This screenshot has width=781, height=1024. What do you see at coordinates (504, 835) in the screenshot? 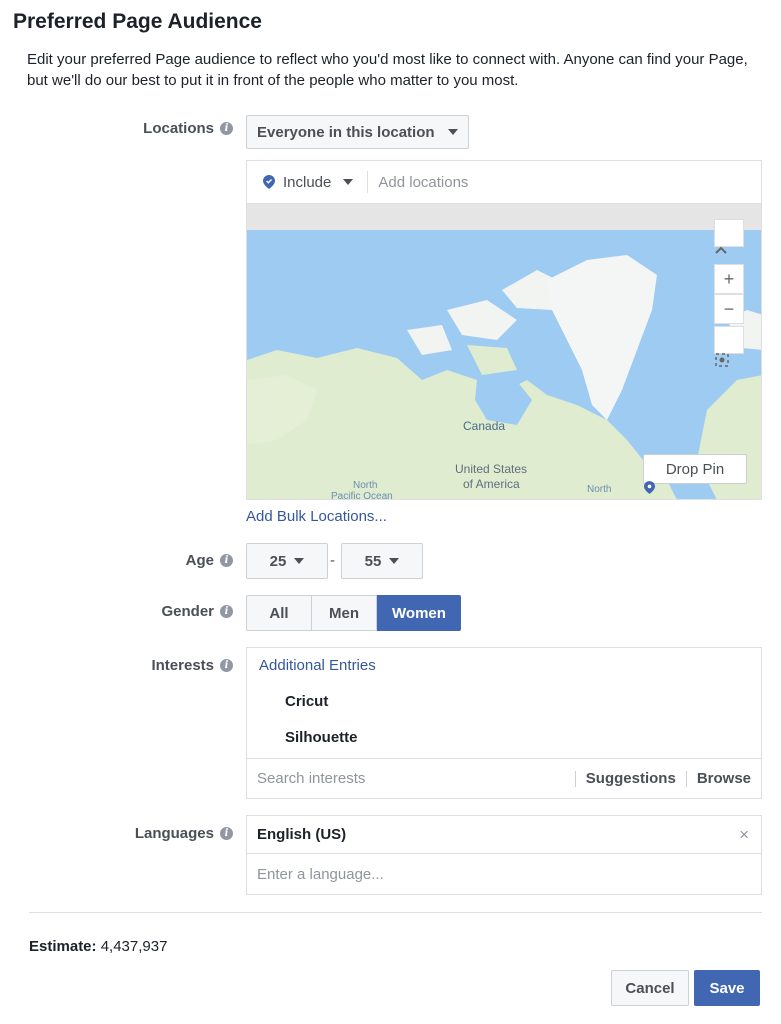
I see `selected-language-row: English (US) ×` at bounding box center [504, 835].